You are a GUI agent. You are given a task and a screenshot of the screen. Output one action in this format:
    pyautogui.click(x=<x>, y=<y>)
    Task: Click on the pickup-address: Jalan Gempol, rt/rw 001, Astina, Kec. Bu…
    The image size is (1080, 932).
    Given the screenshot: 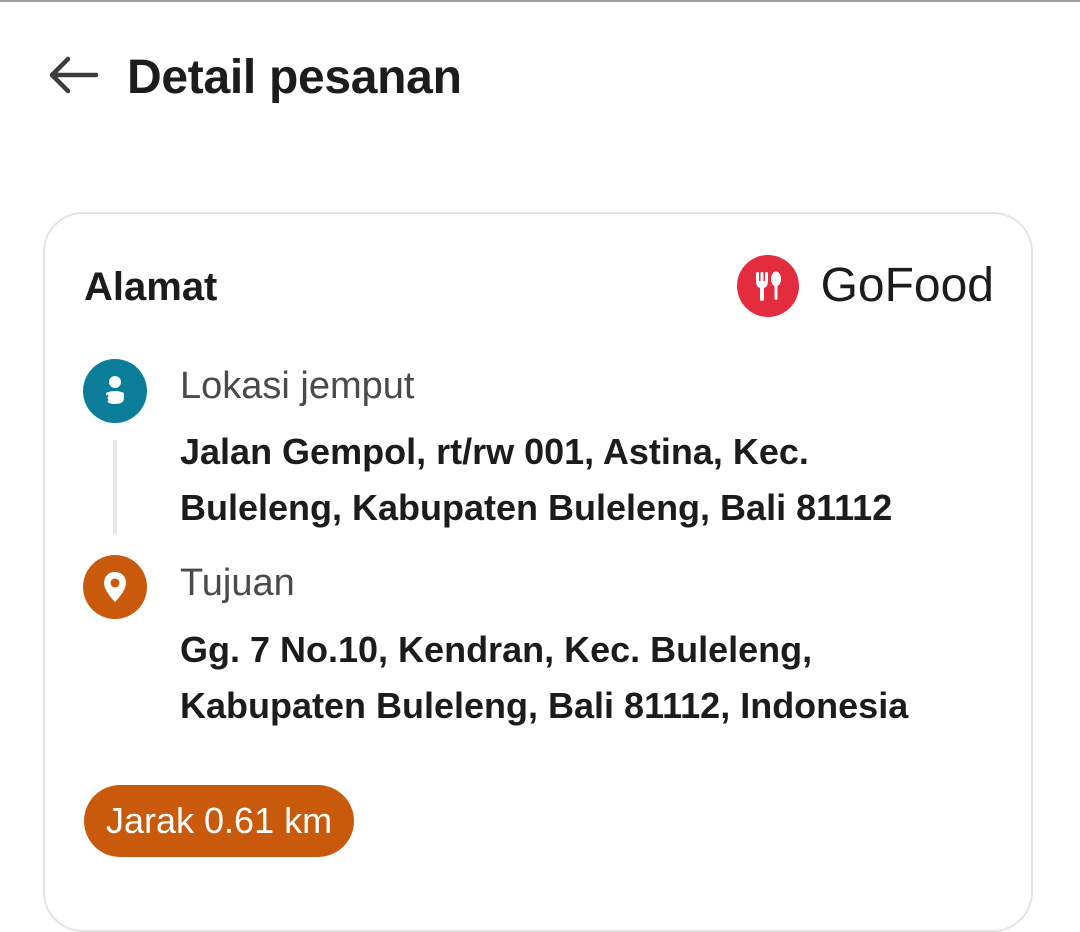 What is the action you would take?
    pyautogui.click(x=590, y=480)
    